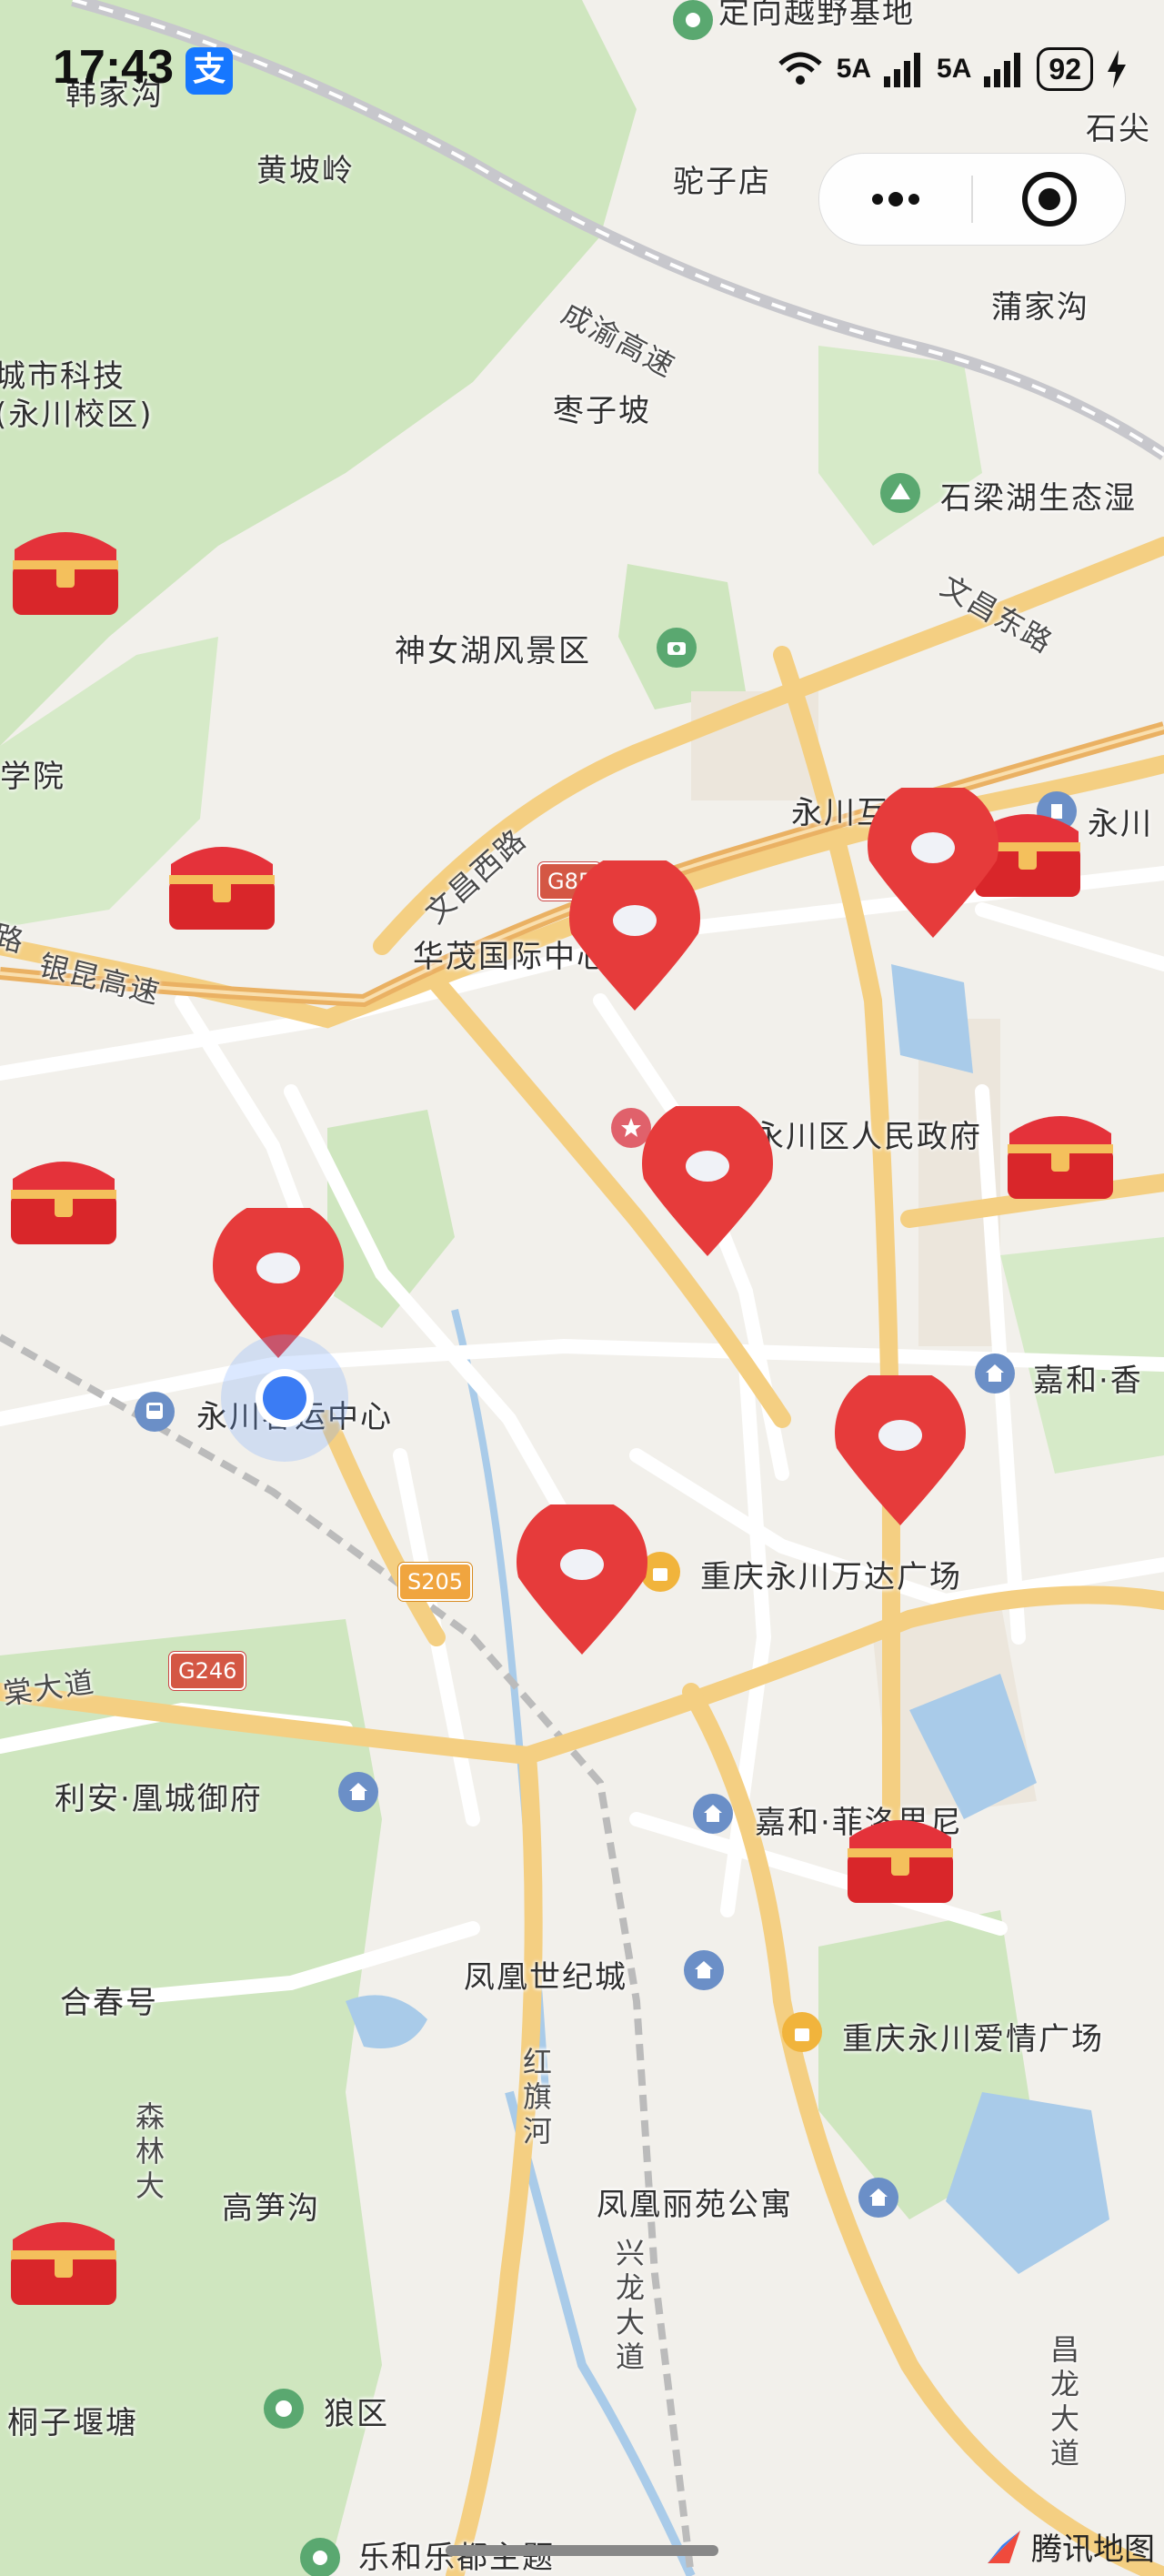 Image resolution: width=1164 pixels, height=2576 pixels. I want to click on label-langqu: 狼区, so click(357, 2411).